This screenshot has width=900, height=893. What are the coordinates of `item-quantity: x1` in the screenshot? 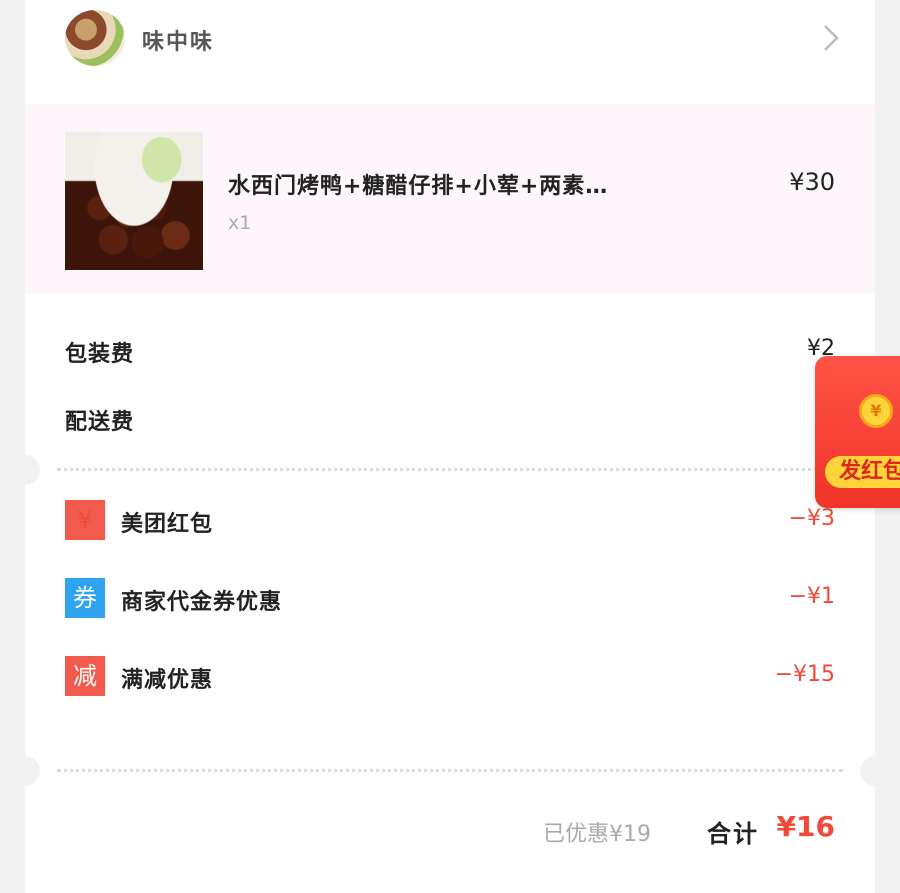 It's located at (240, 223).